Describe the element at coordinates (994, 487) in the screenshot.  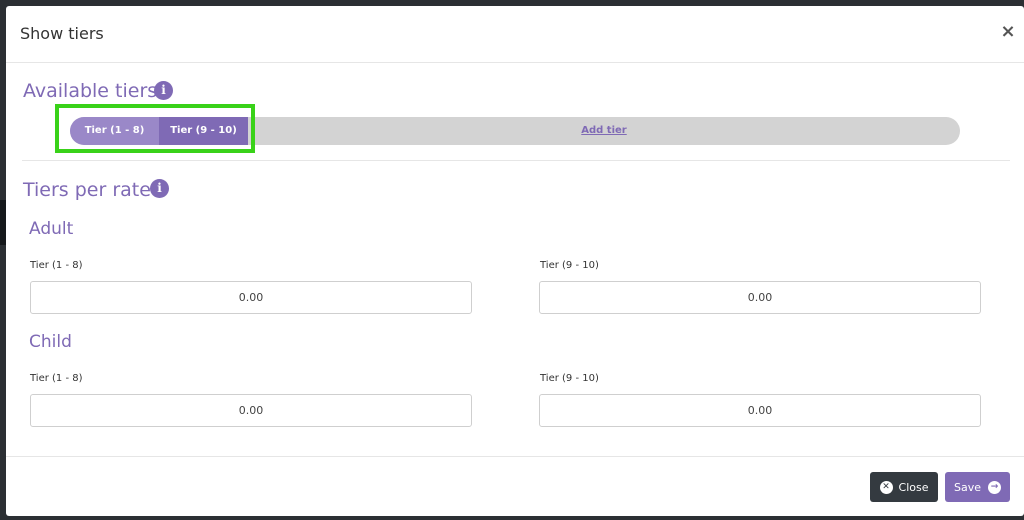
I see `arrow-right-circle-icon: →` at that location.